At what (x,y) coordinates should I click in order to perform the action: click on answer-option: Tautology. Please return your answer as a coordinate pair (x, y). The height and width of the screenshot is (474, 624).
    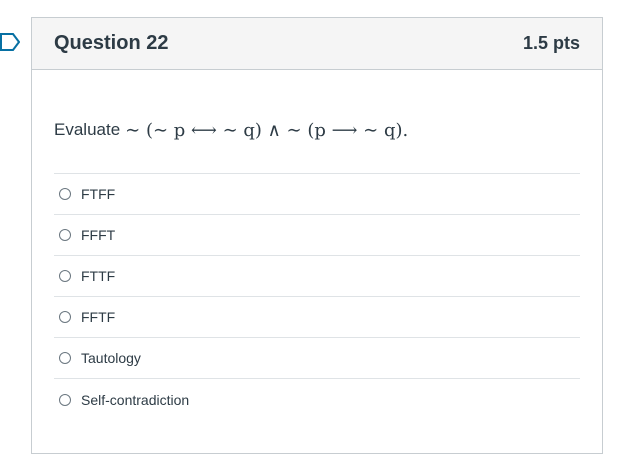
    Looking at the image, I should click on (317, 358).